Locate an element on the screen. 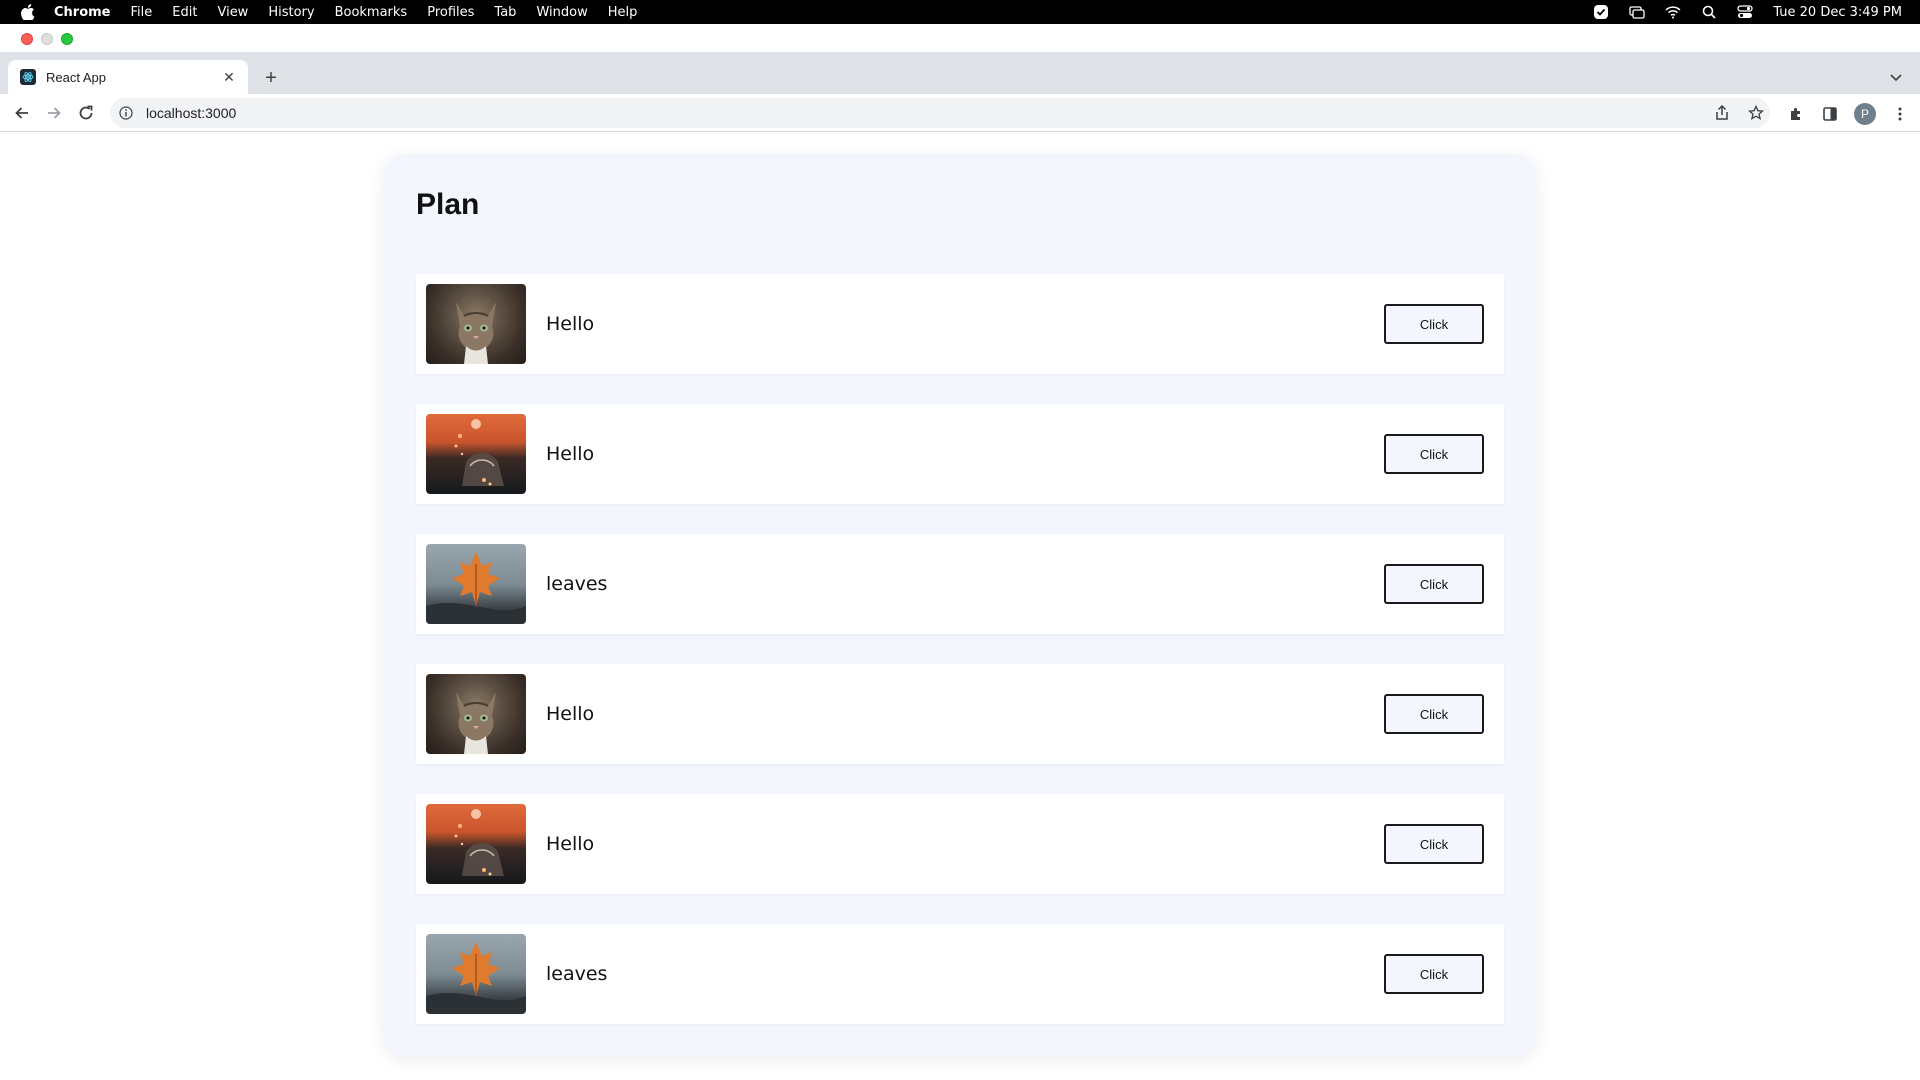 The image size is (1920, 1080). apple-icon is located at coordinates (28, 12).